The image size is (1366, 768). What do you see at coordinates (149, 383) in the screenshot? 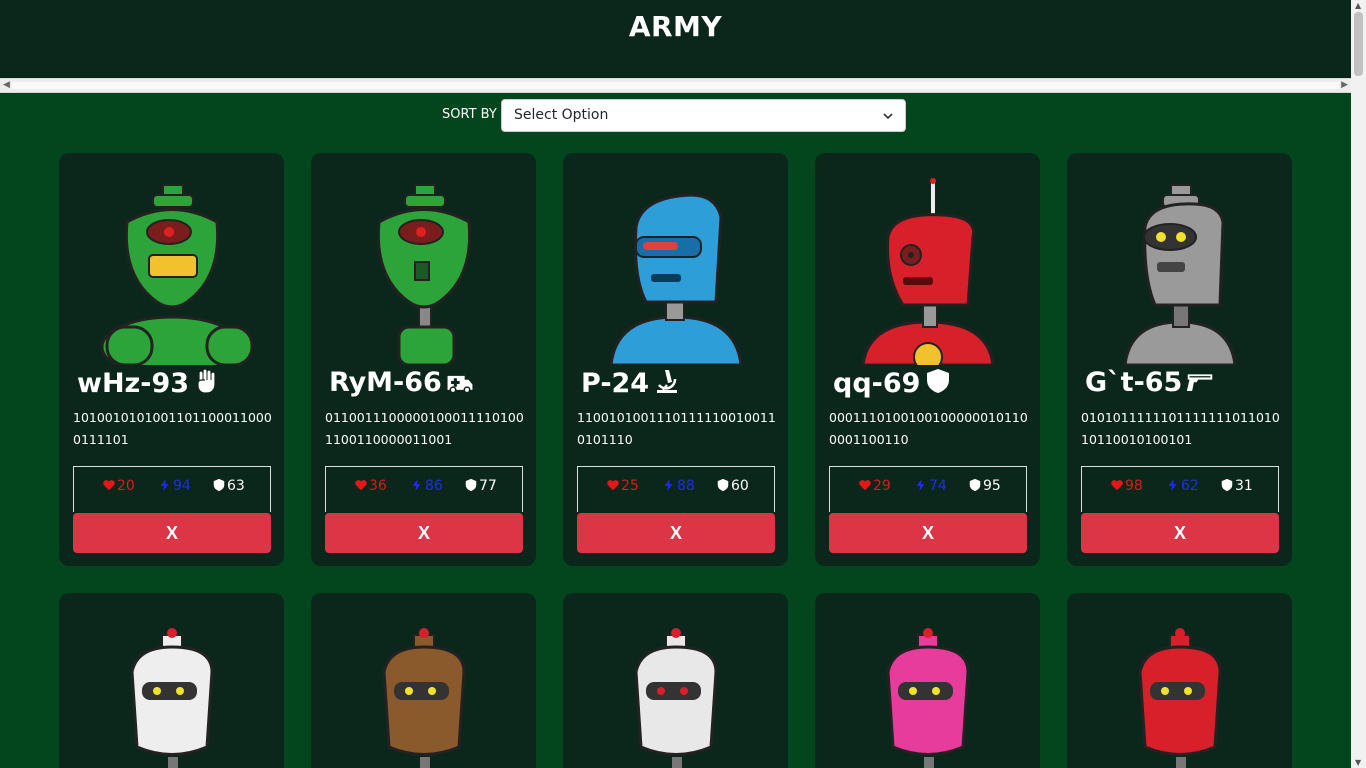
I see `bot-name: wHz-93` at bounding box center [149, 383].